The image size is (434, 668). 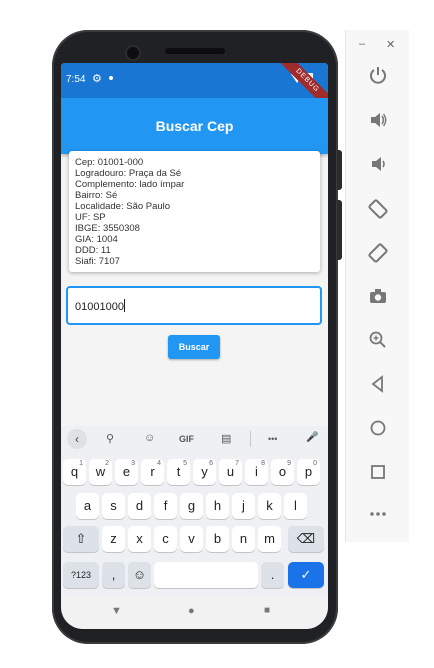 I want to click on app-bar: Buscar Cep, so click(x=194, y=126).